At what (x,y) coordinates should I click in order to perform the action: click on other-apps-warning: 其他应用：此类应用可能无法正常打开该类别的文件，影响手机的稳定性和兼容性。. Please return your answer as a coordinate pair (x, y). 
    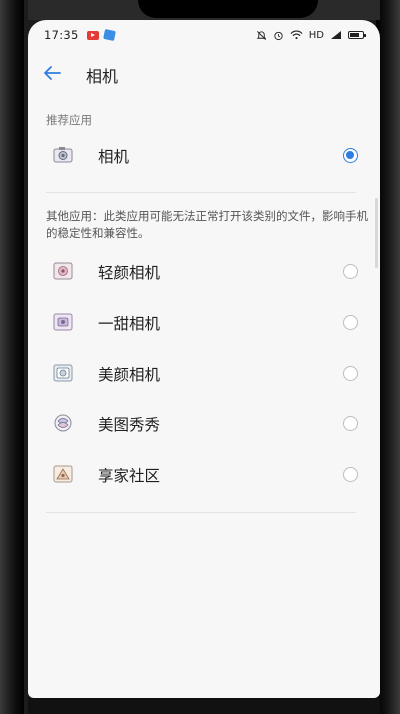
    Looking at the image, I should click on (207, 224).